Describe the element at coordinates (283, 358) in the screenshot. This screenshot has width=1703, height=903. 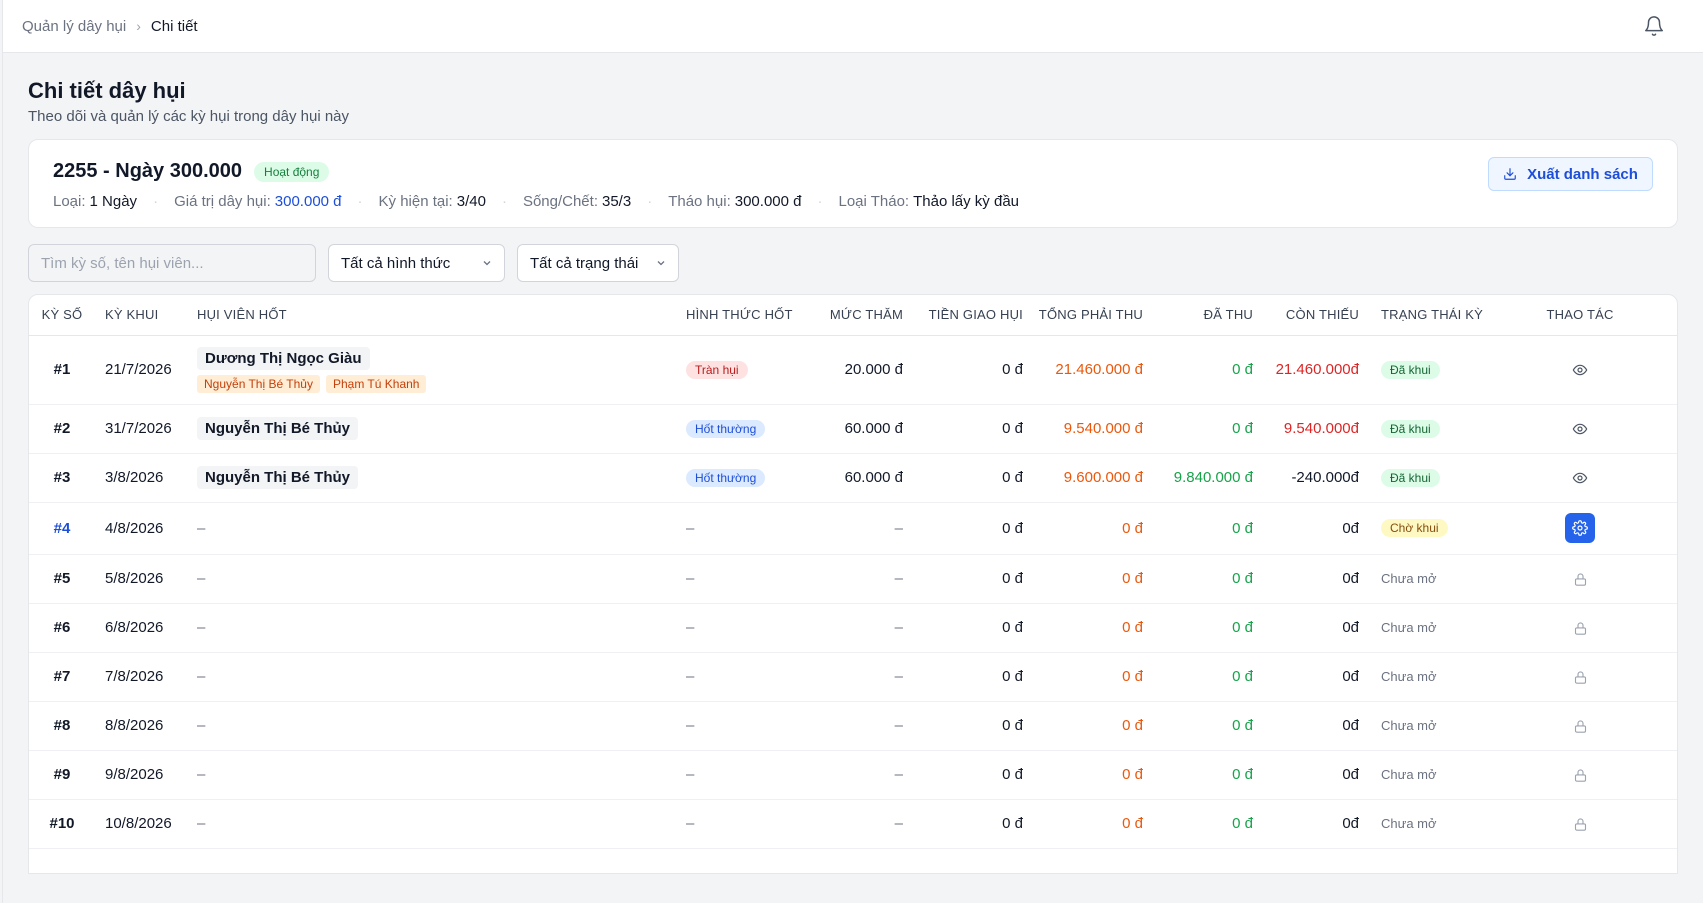
I see `member-name: Dương Thị Ngọc Giàu` at that location.